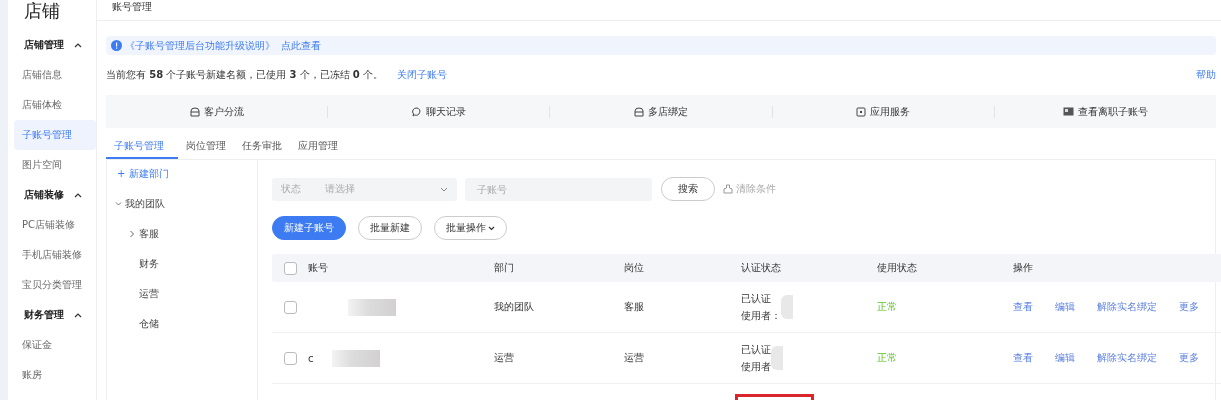 This screenshot has height=400, width=1221. I want to click on sidebar-item: PC店铺装修, so click(55, 225).